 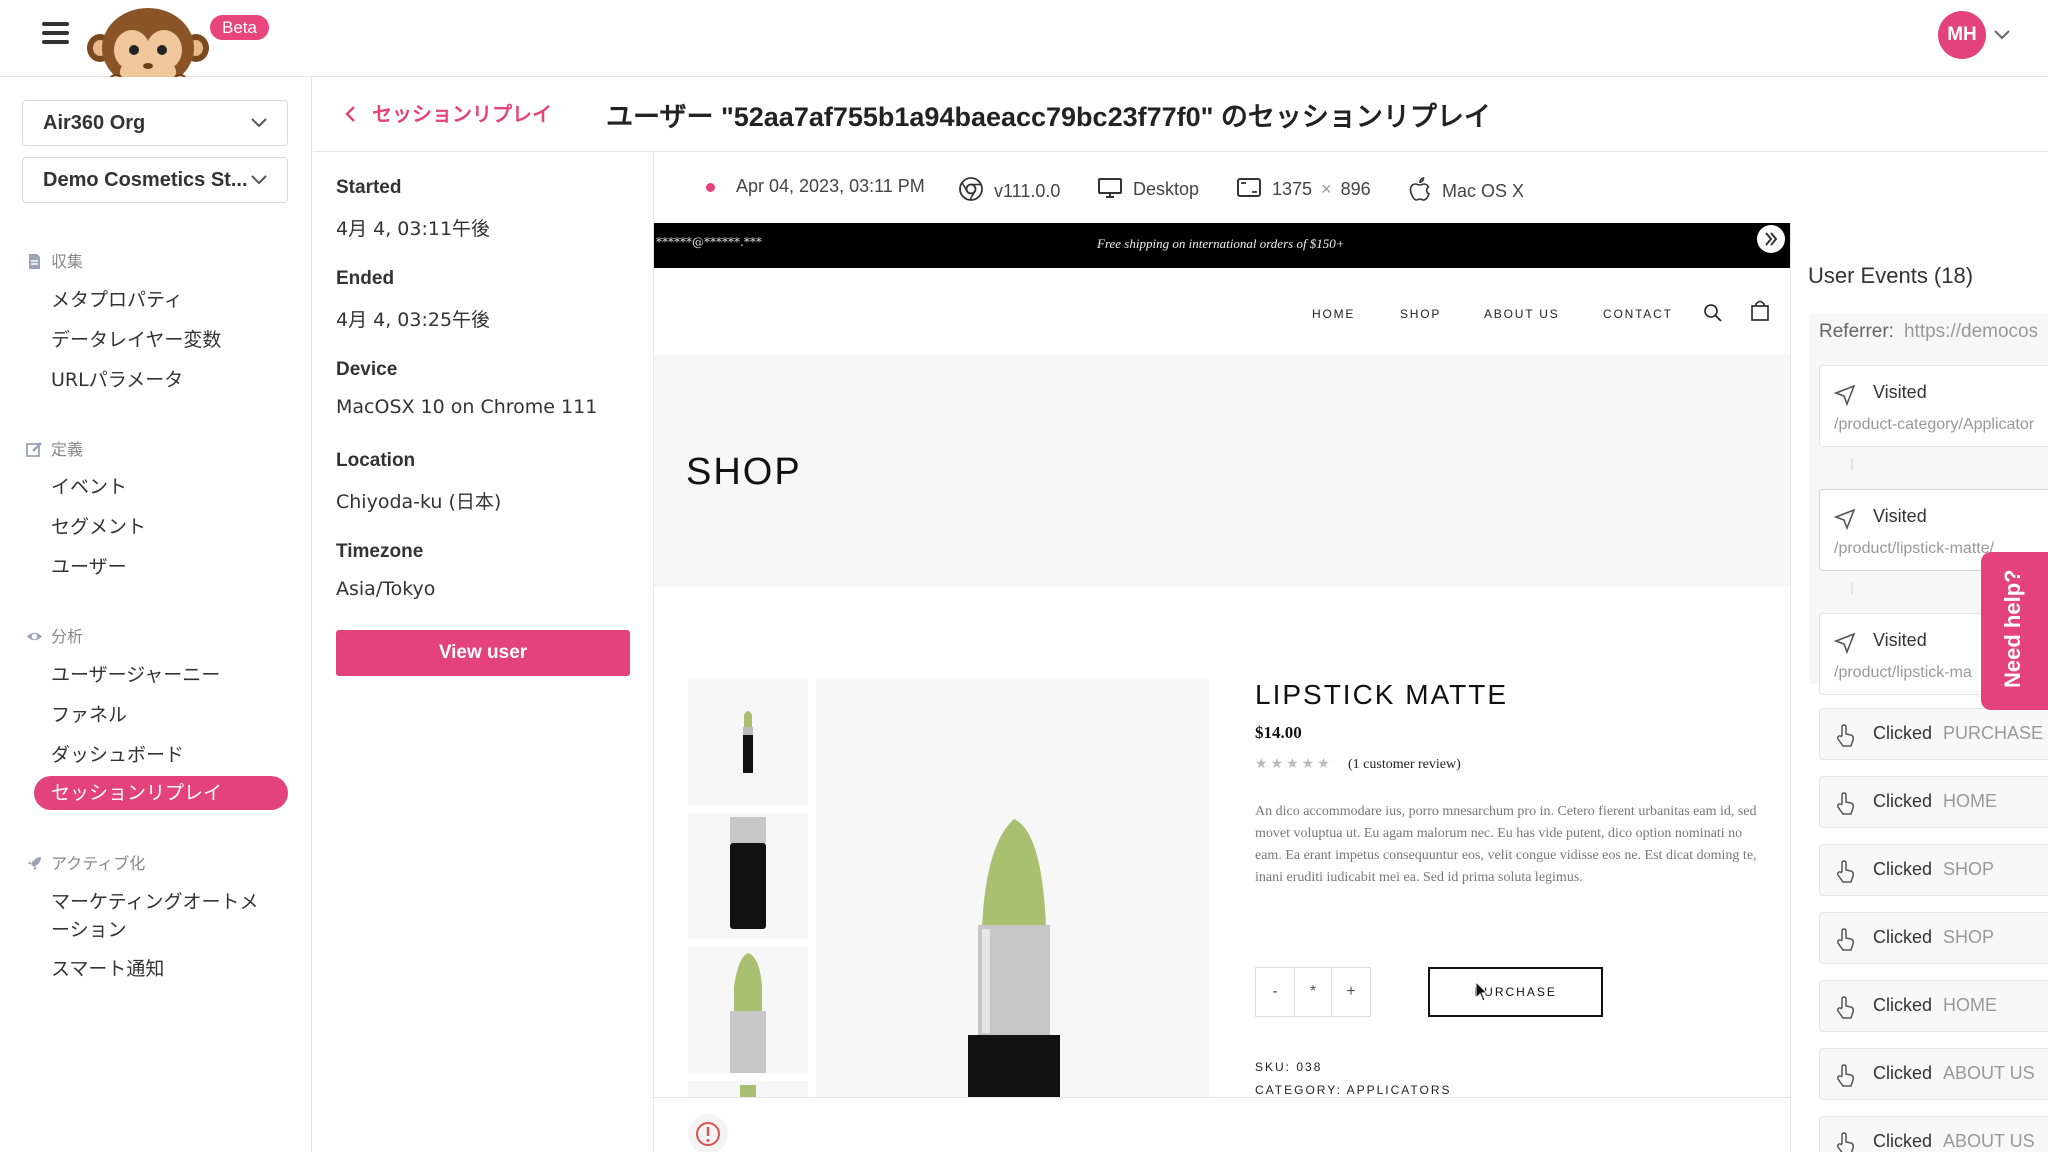 I want to click on purchase-button: PURCHASE, so click(x=1515, y=992).